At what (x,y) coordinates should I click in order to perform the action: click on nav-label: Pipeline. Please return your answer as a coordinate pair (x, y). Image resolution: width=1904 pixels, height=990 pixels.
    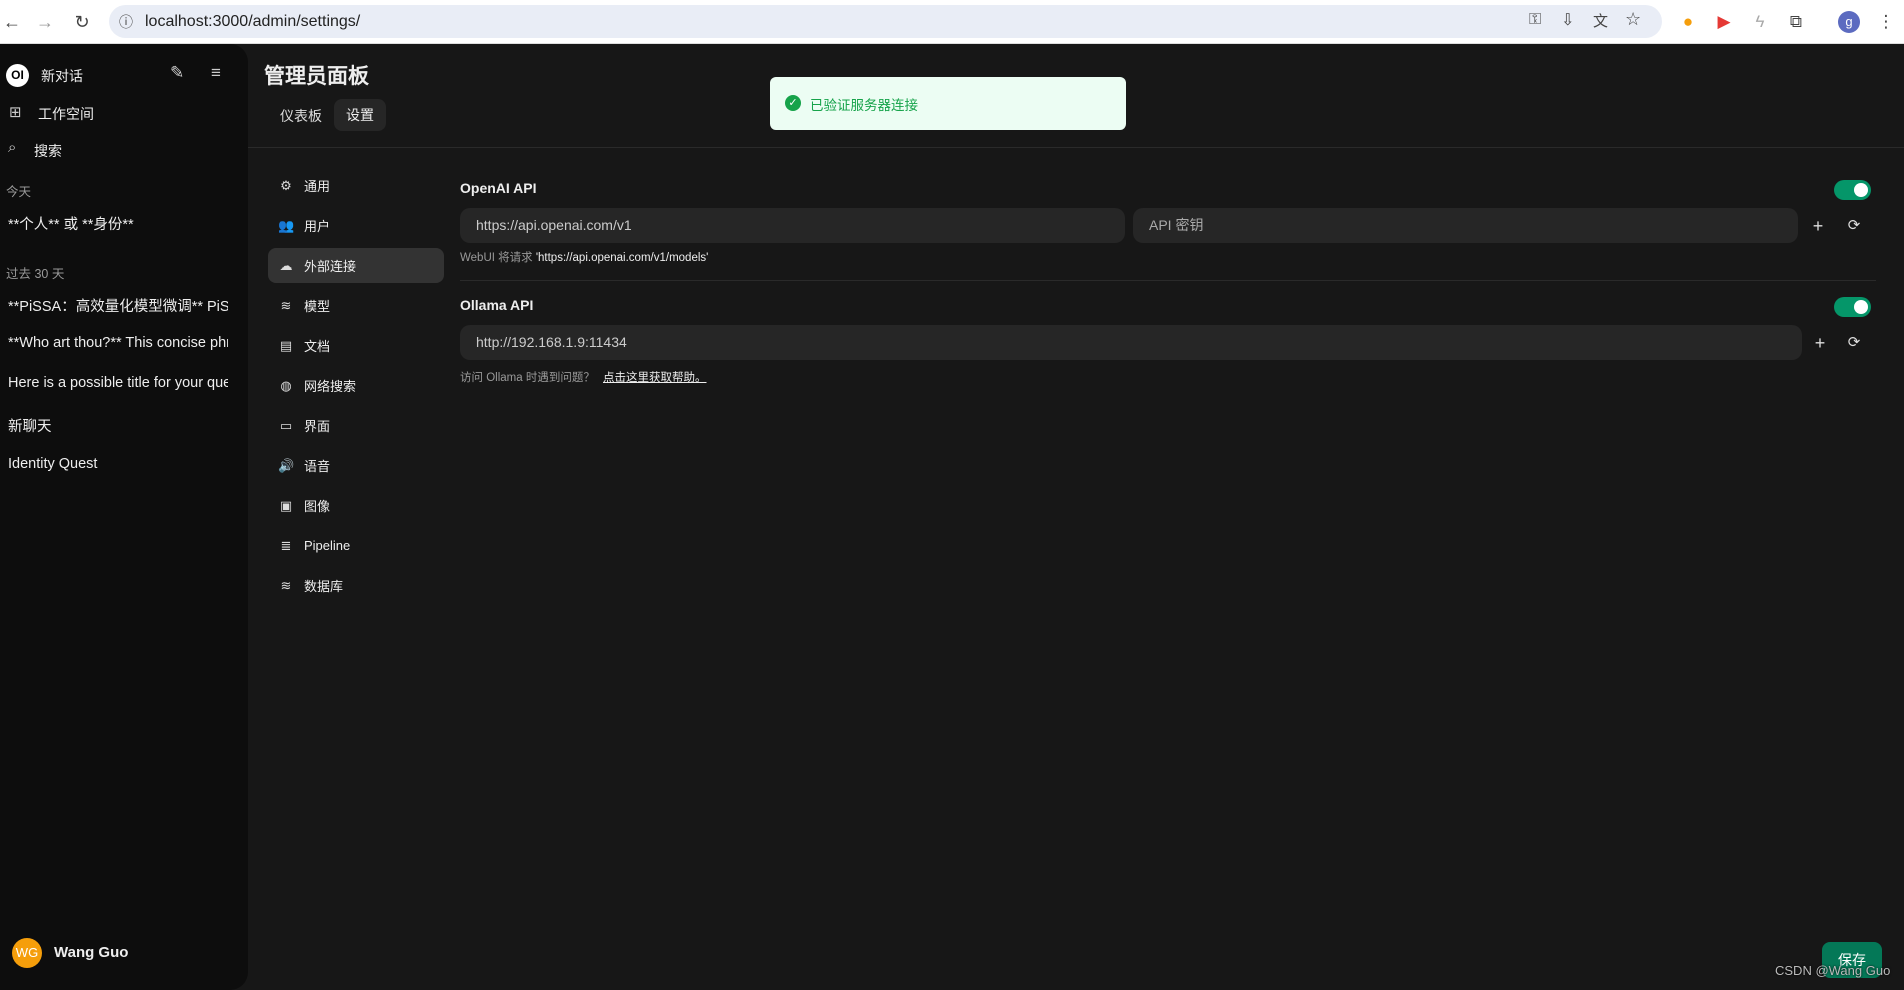
    Looking at the image, I should click on (327, 545).